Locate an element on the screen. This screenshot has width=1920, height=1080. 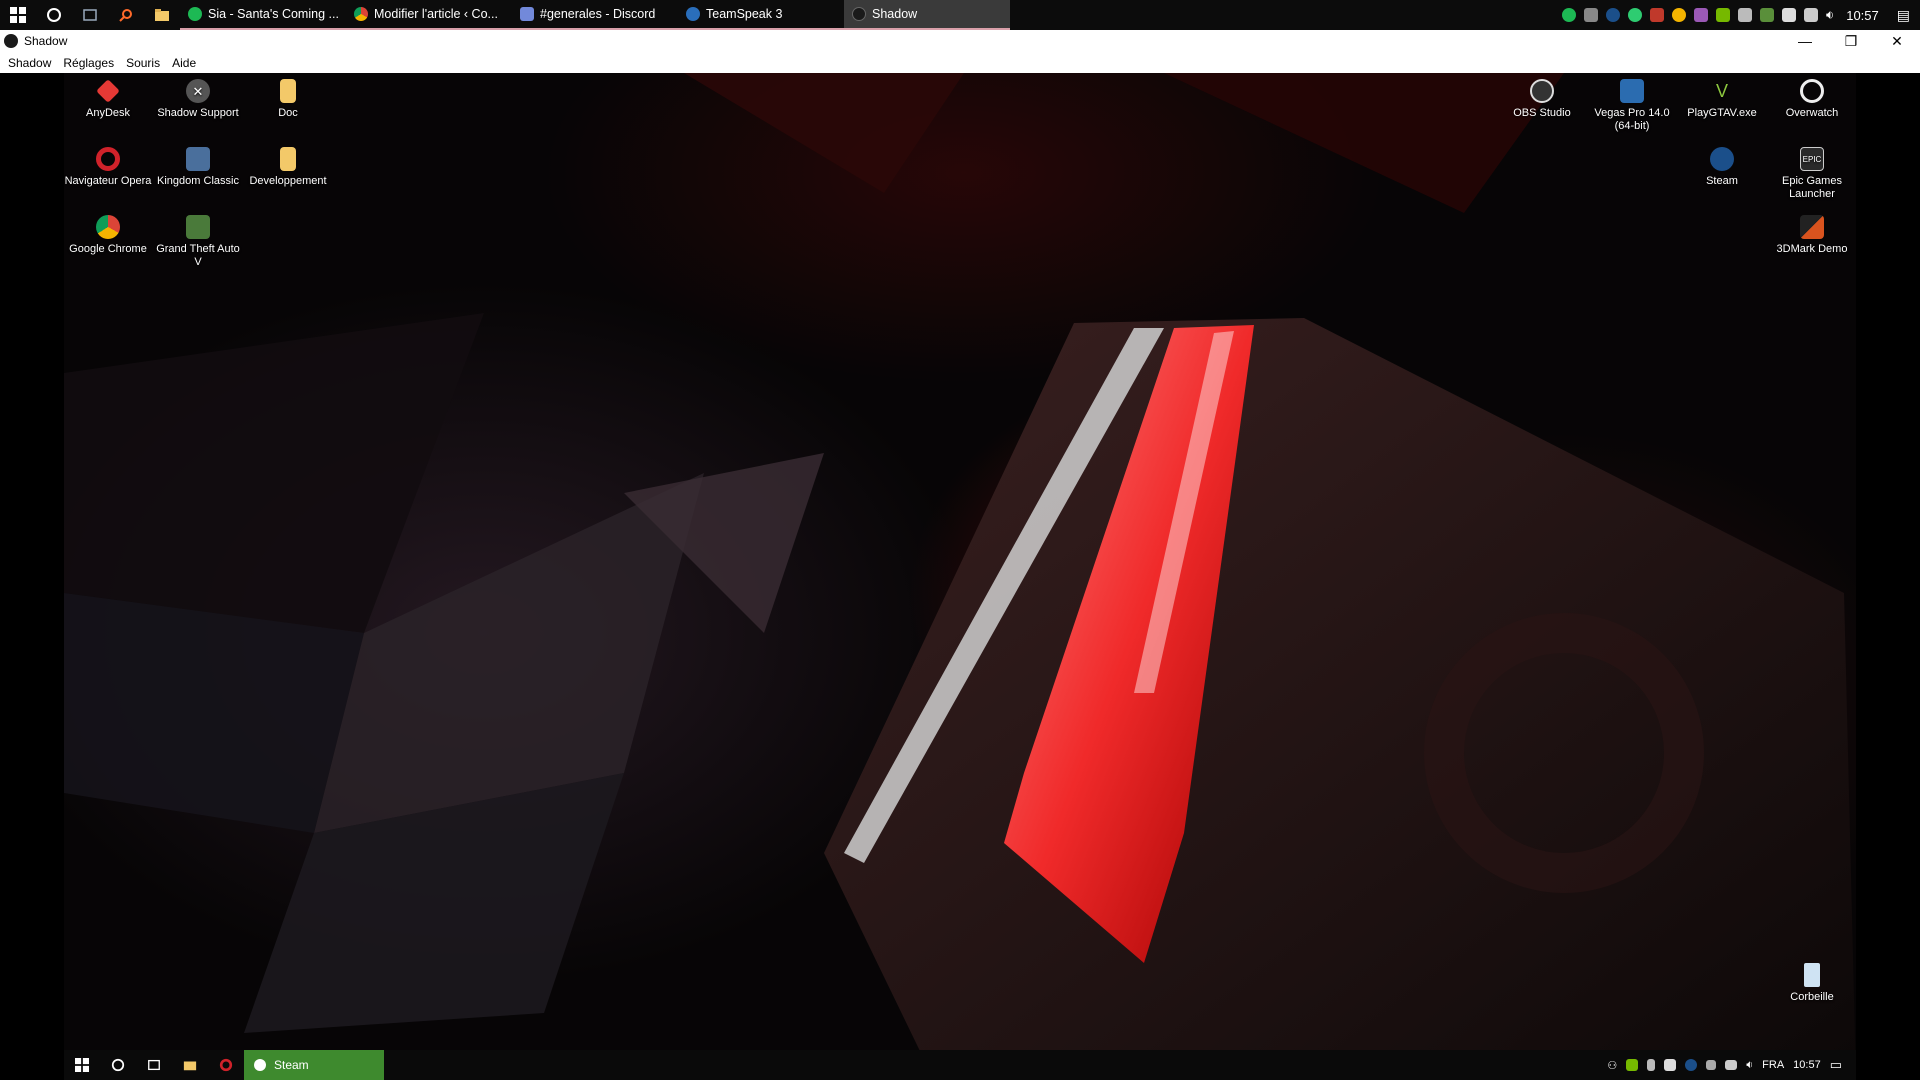
search-icon is located at coordinates (126, 15).